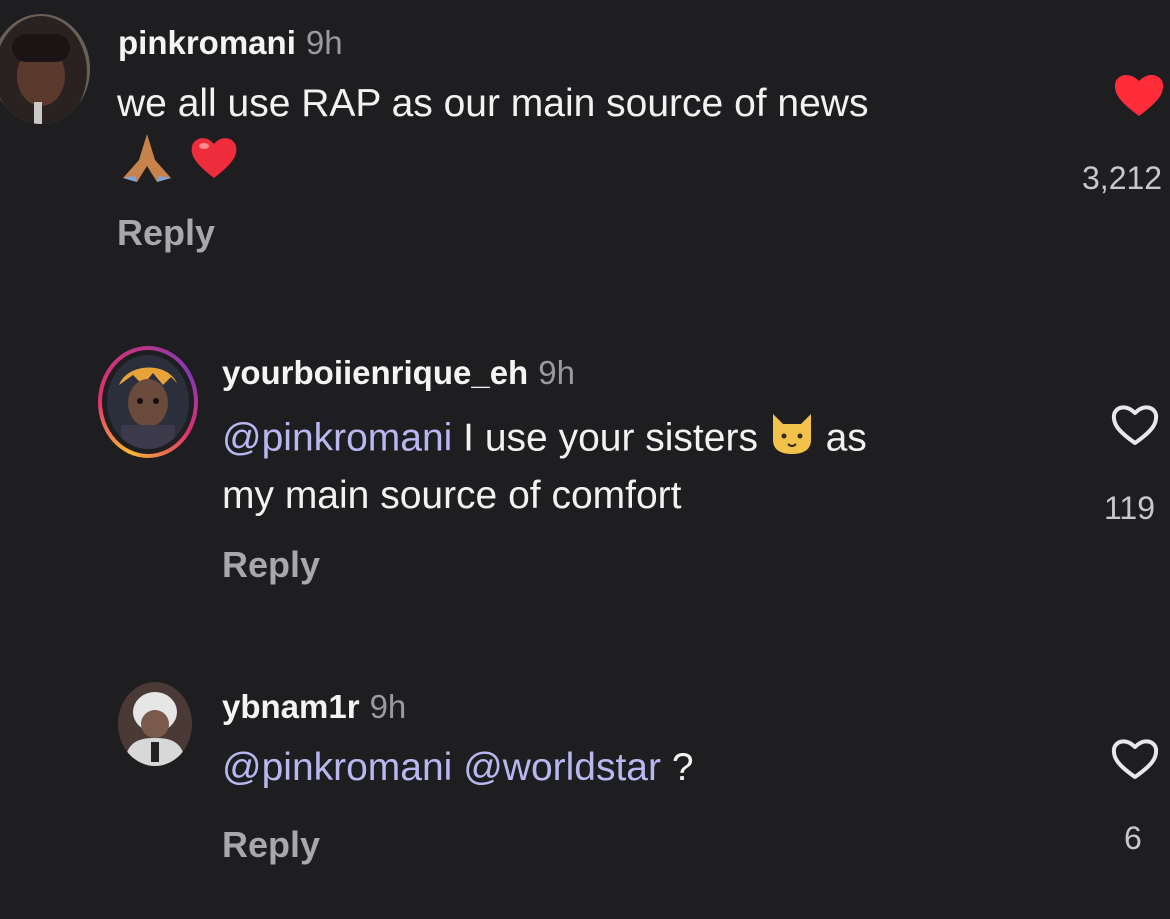  What do you see at coordinates (562, 767) in the screenshot?
I see `mention-link: @worldstar` at bounding box center [562, 767].